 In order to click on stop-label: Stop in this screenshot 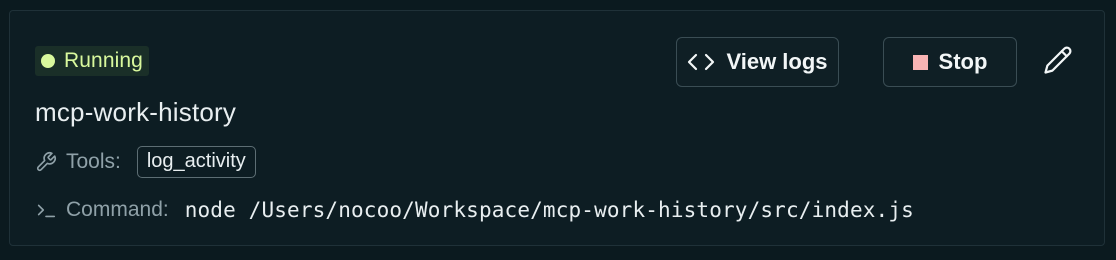, I will do `click(963, 61)`.